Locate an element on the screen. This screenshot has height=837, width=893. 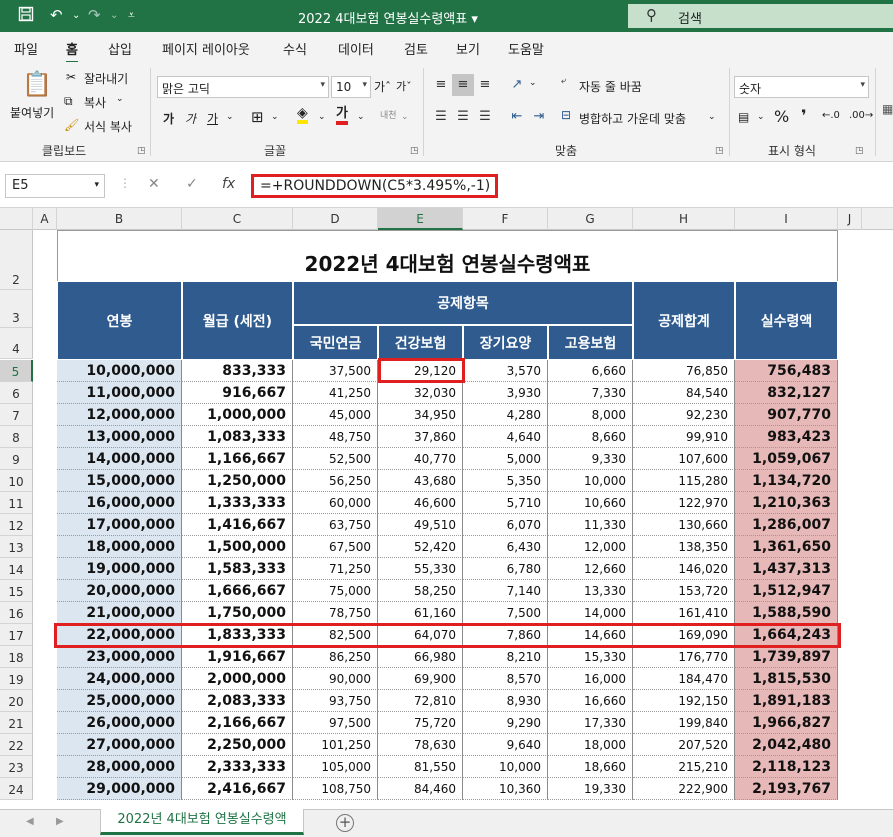
comma-style-icon: ❜ is located at coordinates (804, 115).